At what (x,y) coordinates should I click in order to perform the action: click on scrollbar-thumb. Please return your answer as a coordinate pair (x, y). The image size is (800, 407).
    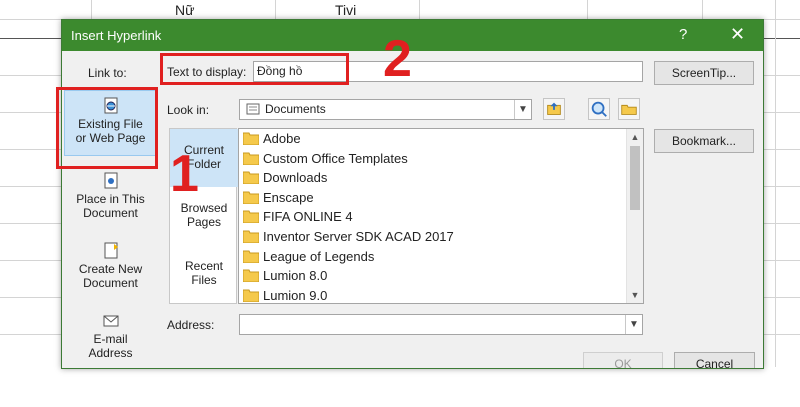
    Looking at the image, I should click on (635, 178).